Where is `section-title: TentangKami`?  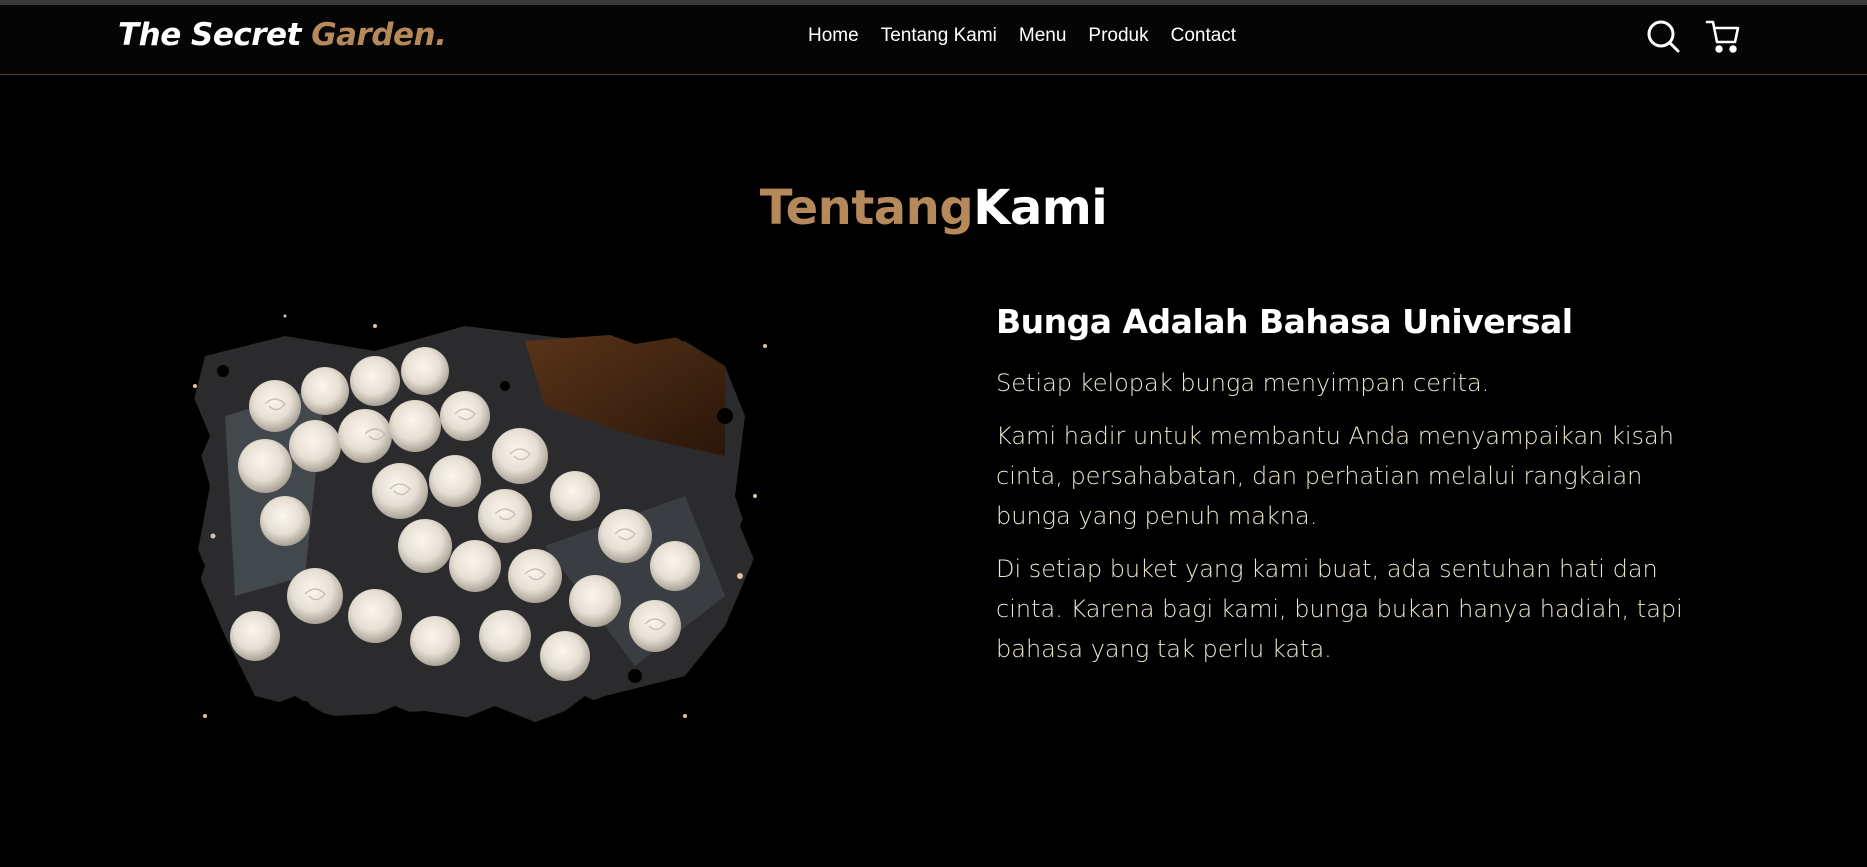
section-title: TentangKami is located at coordinates (933, 208).